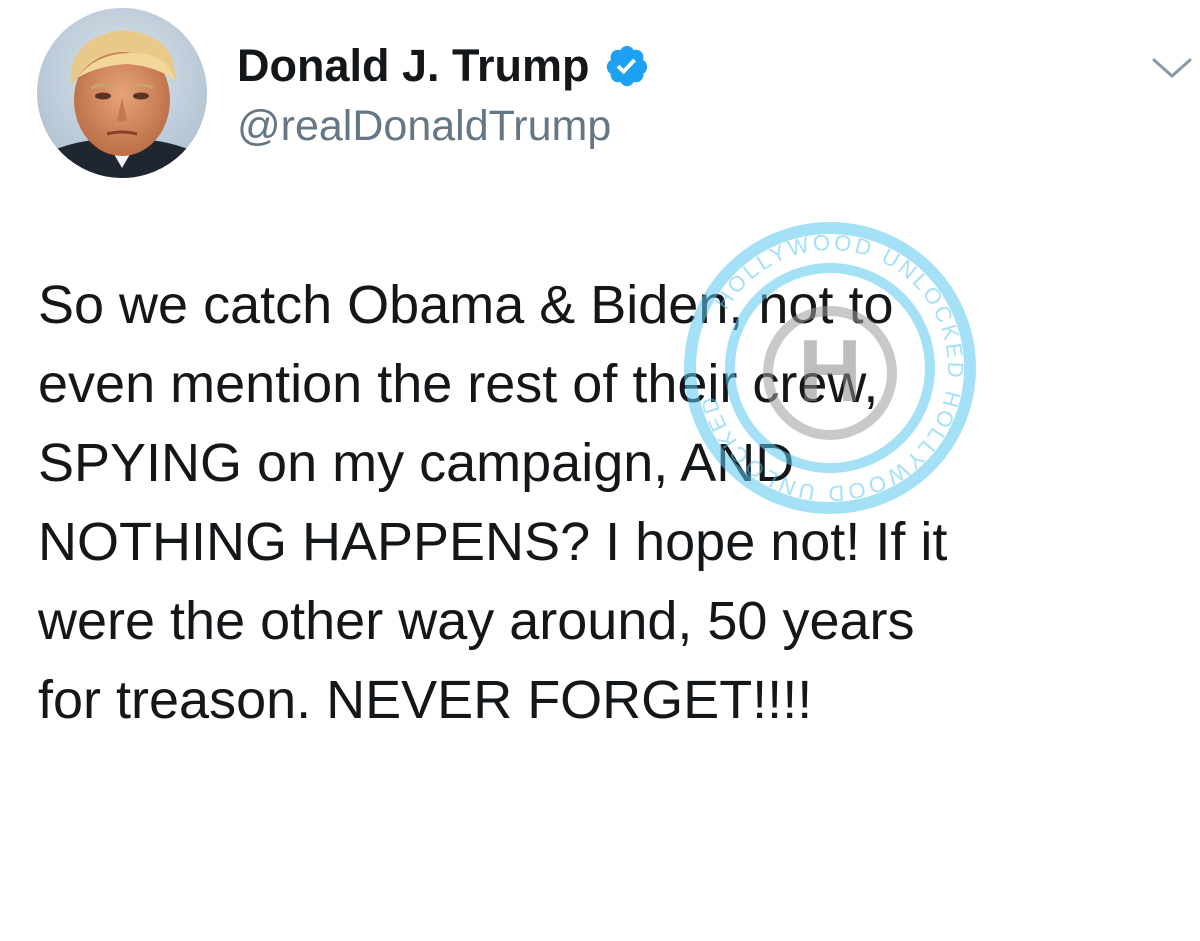  What do you see at coordinates (413, 66) in the screenshot?
I see `display-name: Donald J. Trump` at bounding box center [413, 66].